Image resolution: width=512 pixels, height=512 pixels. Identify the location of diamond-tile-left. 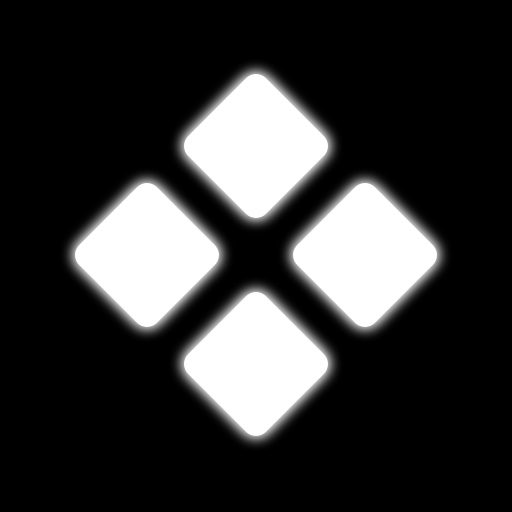
(147, 255).